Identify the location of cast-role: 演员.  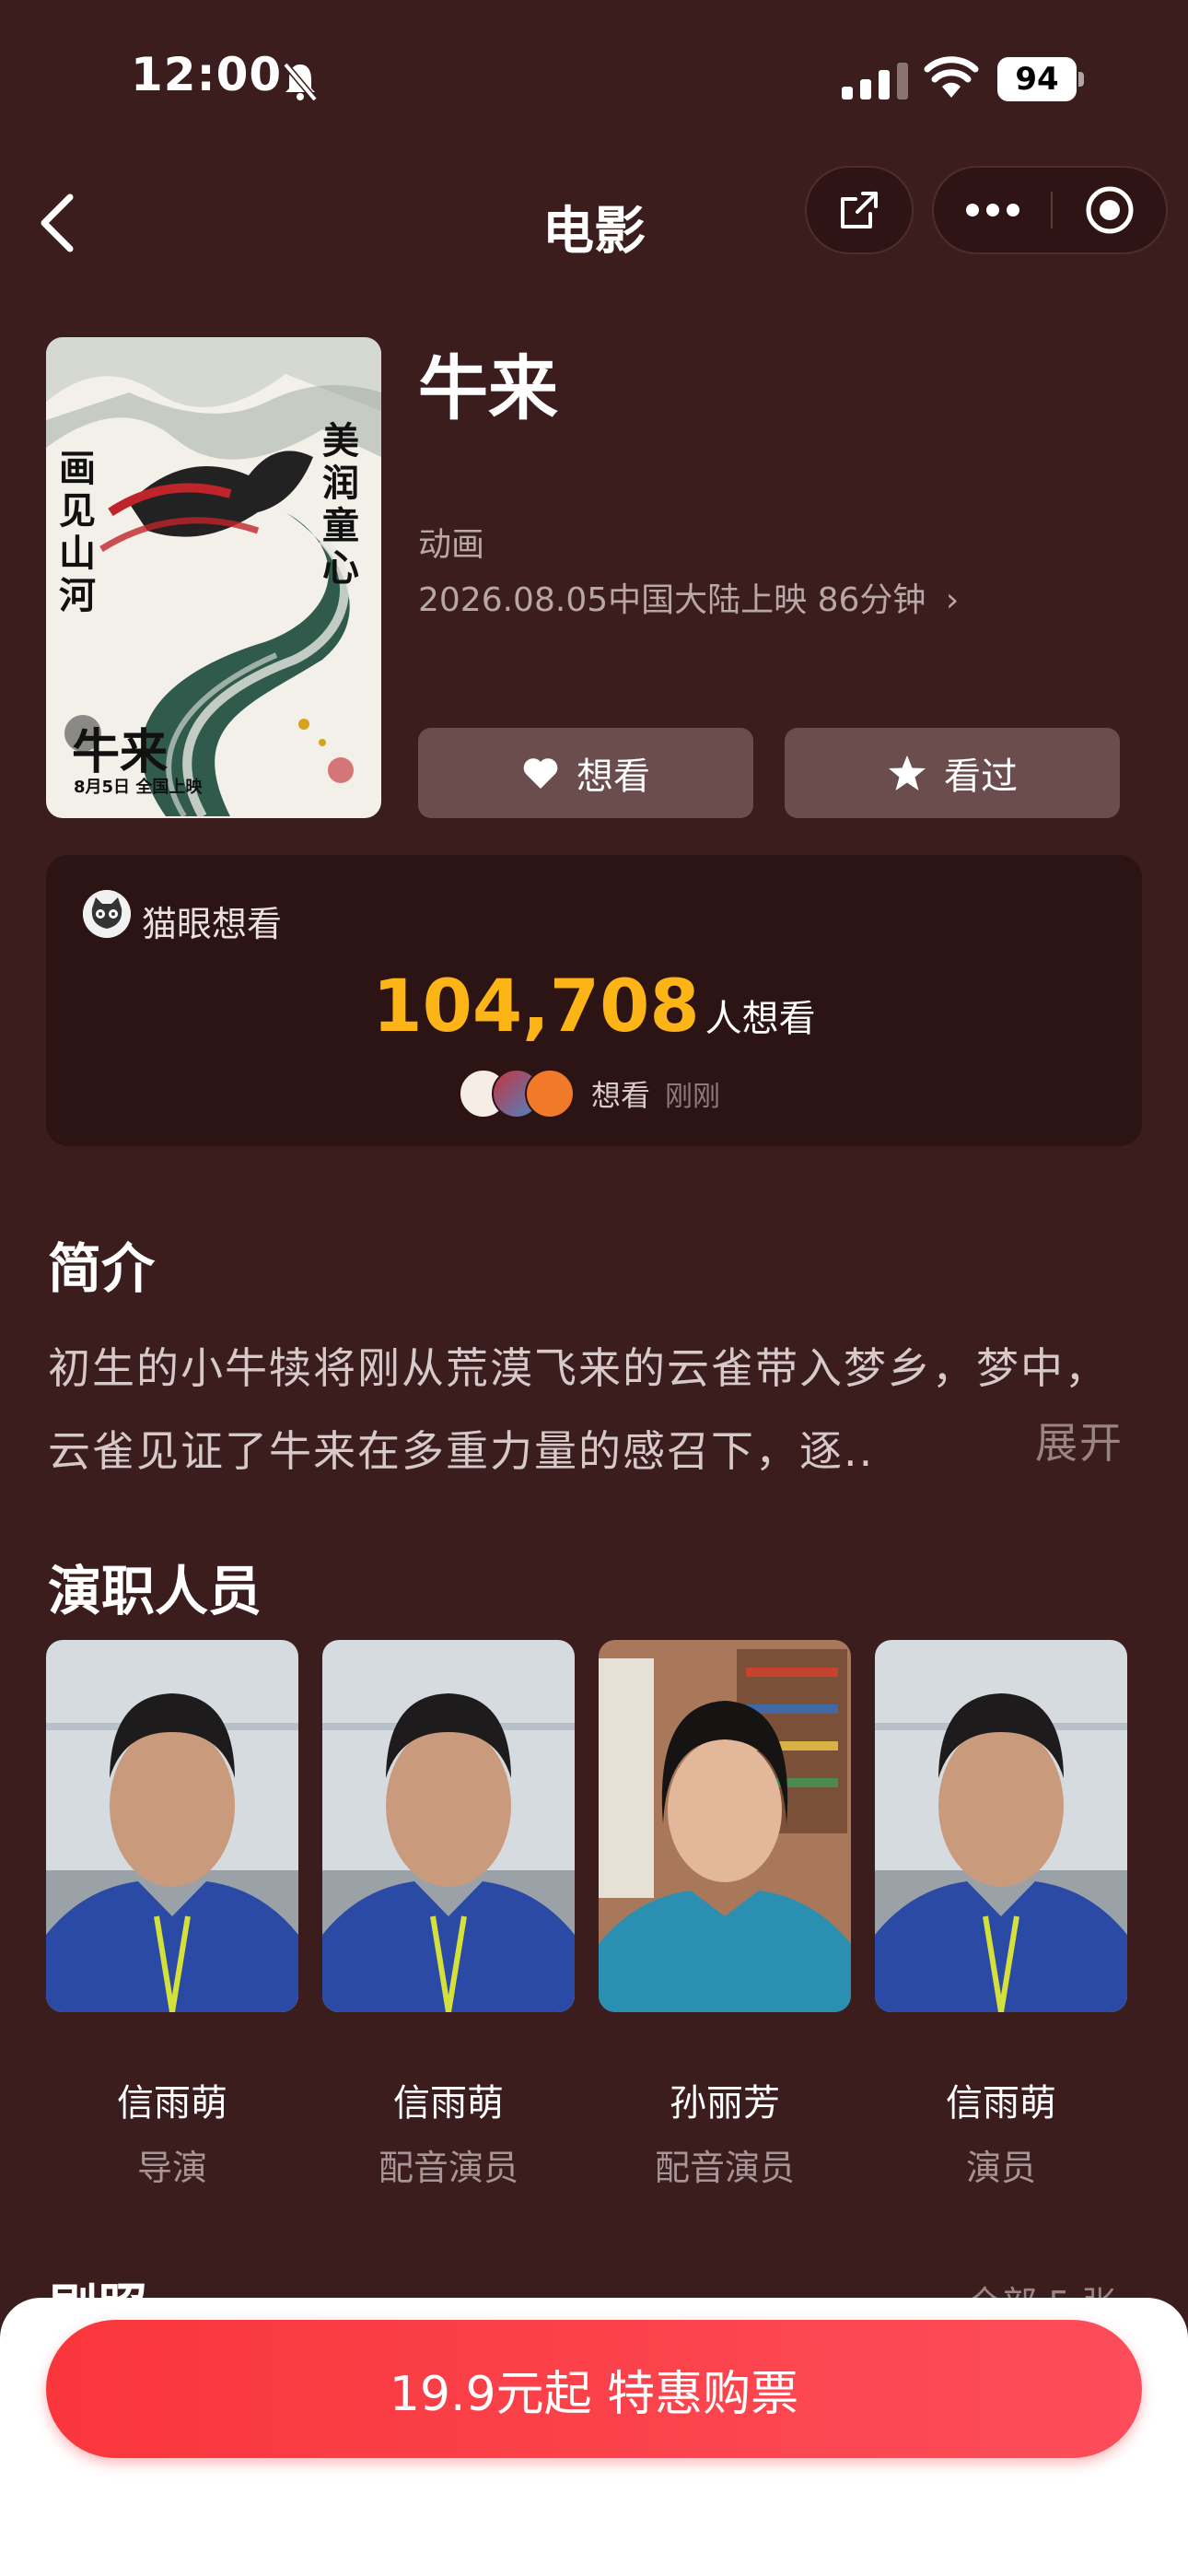
(1001, 2168).